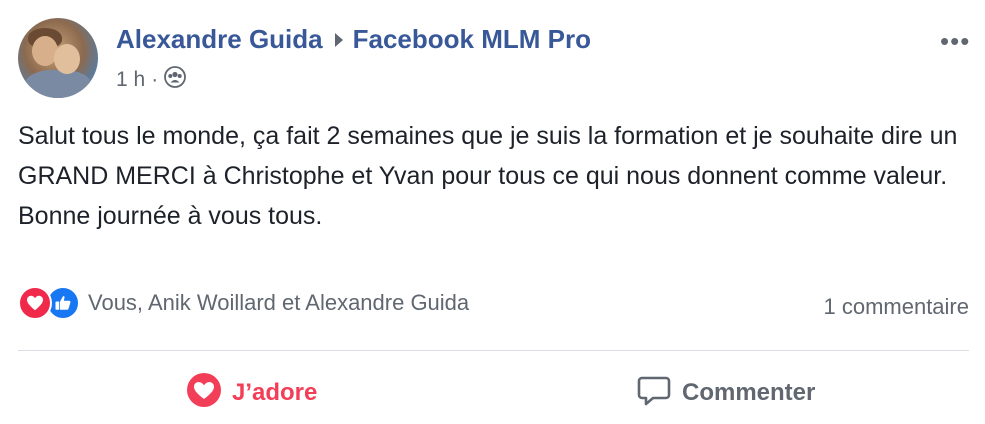 The width and height of the screenshot is (985, 424). What do you see at coordinates (204, 393) in the screenshot?
I see `heart-icon` at bounding box center [204, 393].